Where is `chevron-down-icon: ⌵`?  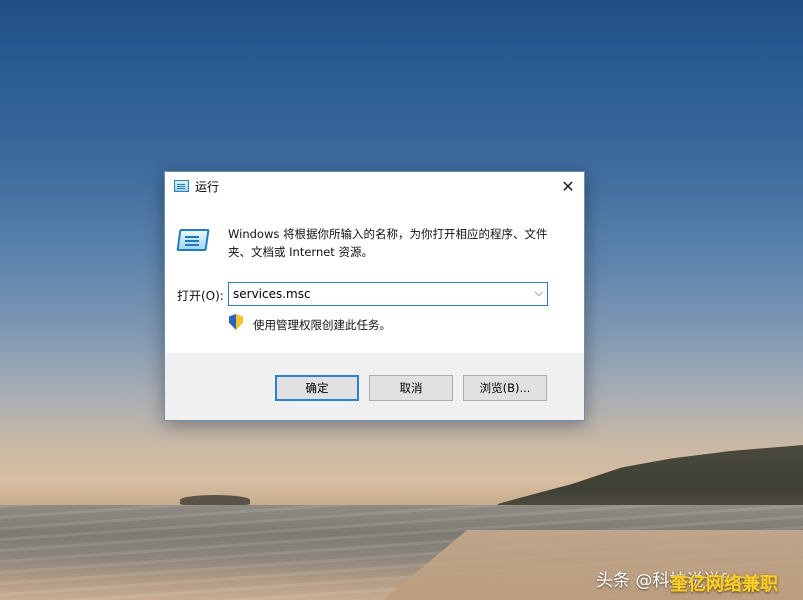 chevron-down-icon: ⌵ is located at coordinates (539, 293).